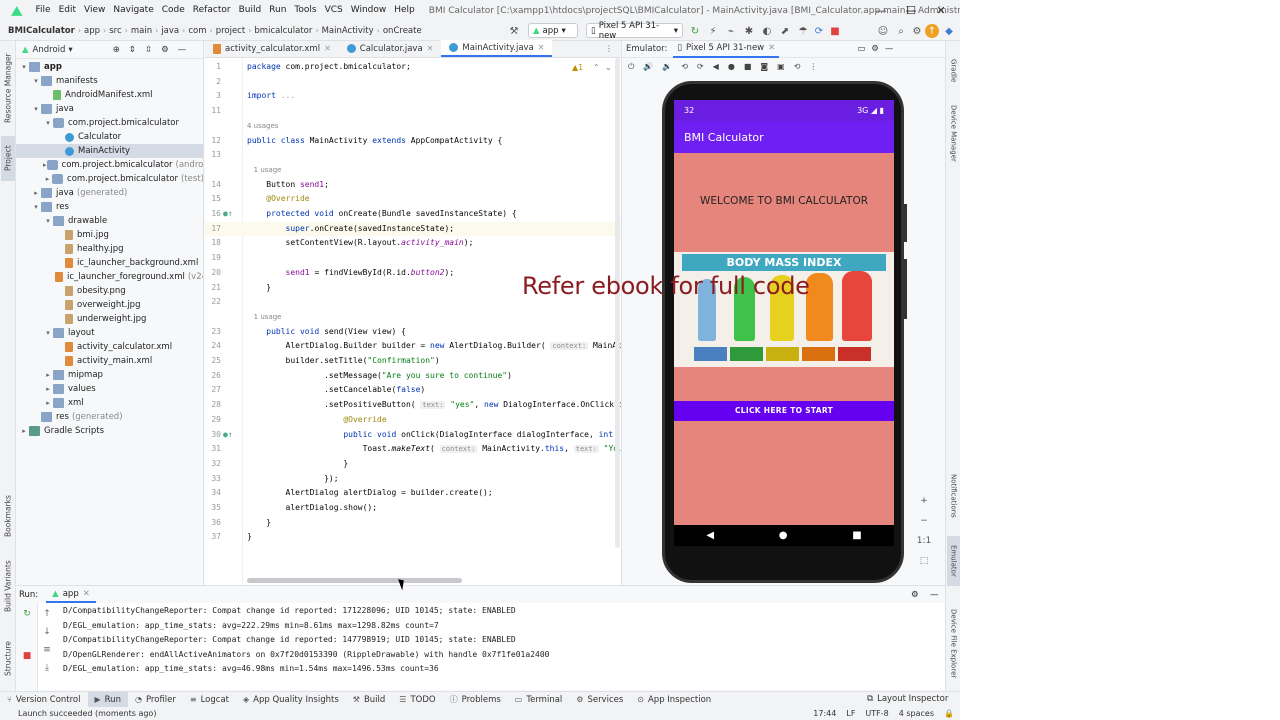 The width and height of the screenshot is (1280, 720). Describe the element at coordinates (291, 700) in the screenshot. I see `tool-tab-app-quality-insights: ◈ App Quality Insights` at that location.